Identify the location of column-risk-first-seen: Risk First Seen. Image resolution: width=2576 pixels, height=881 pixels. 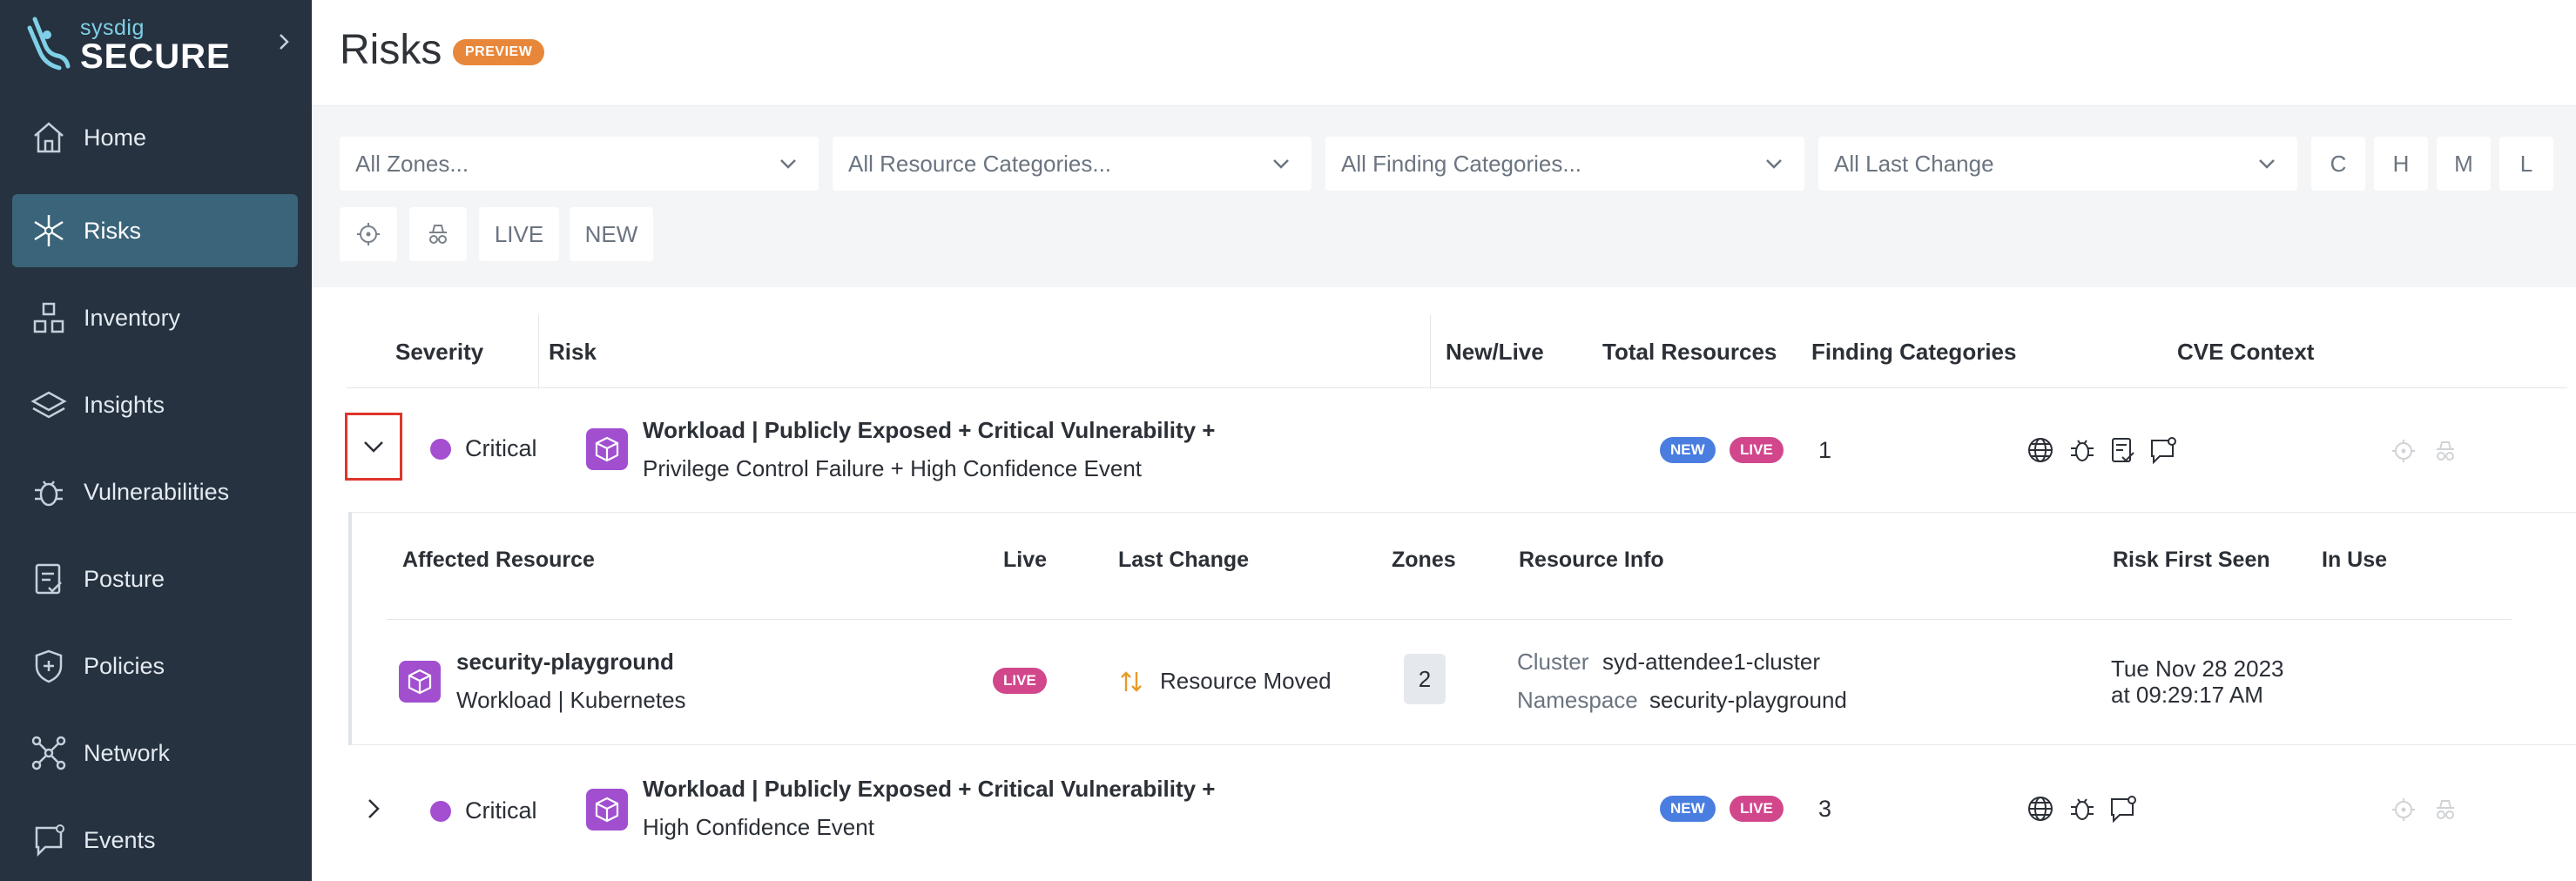
(2192, 560).